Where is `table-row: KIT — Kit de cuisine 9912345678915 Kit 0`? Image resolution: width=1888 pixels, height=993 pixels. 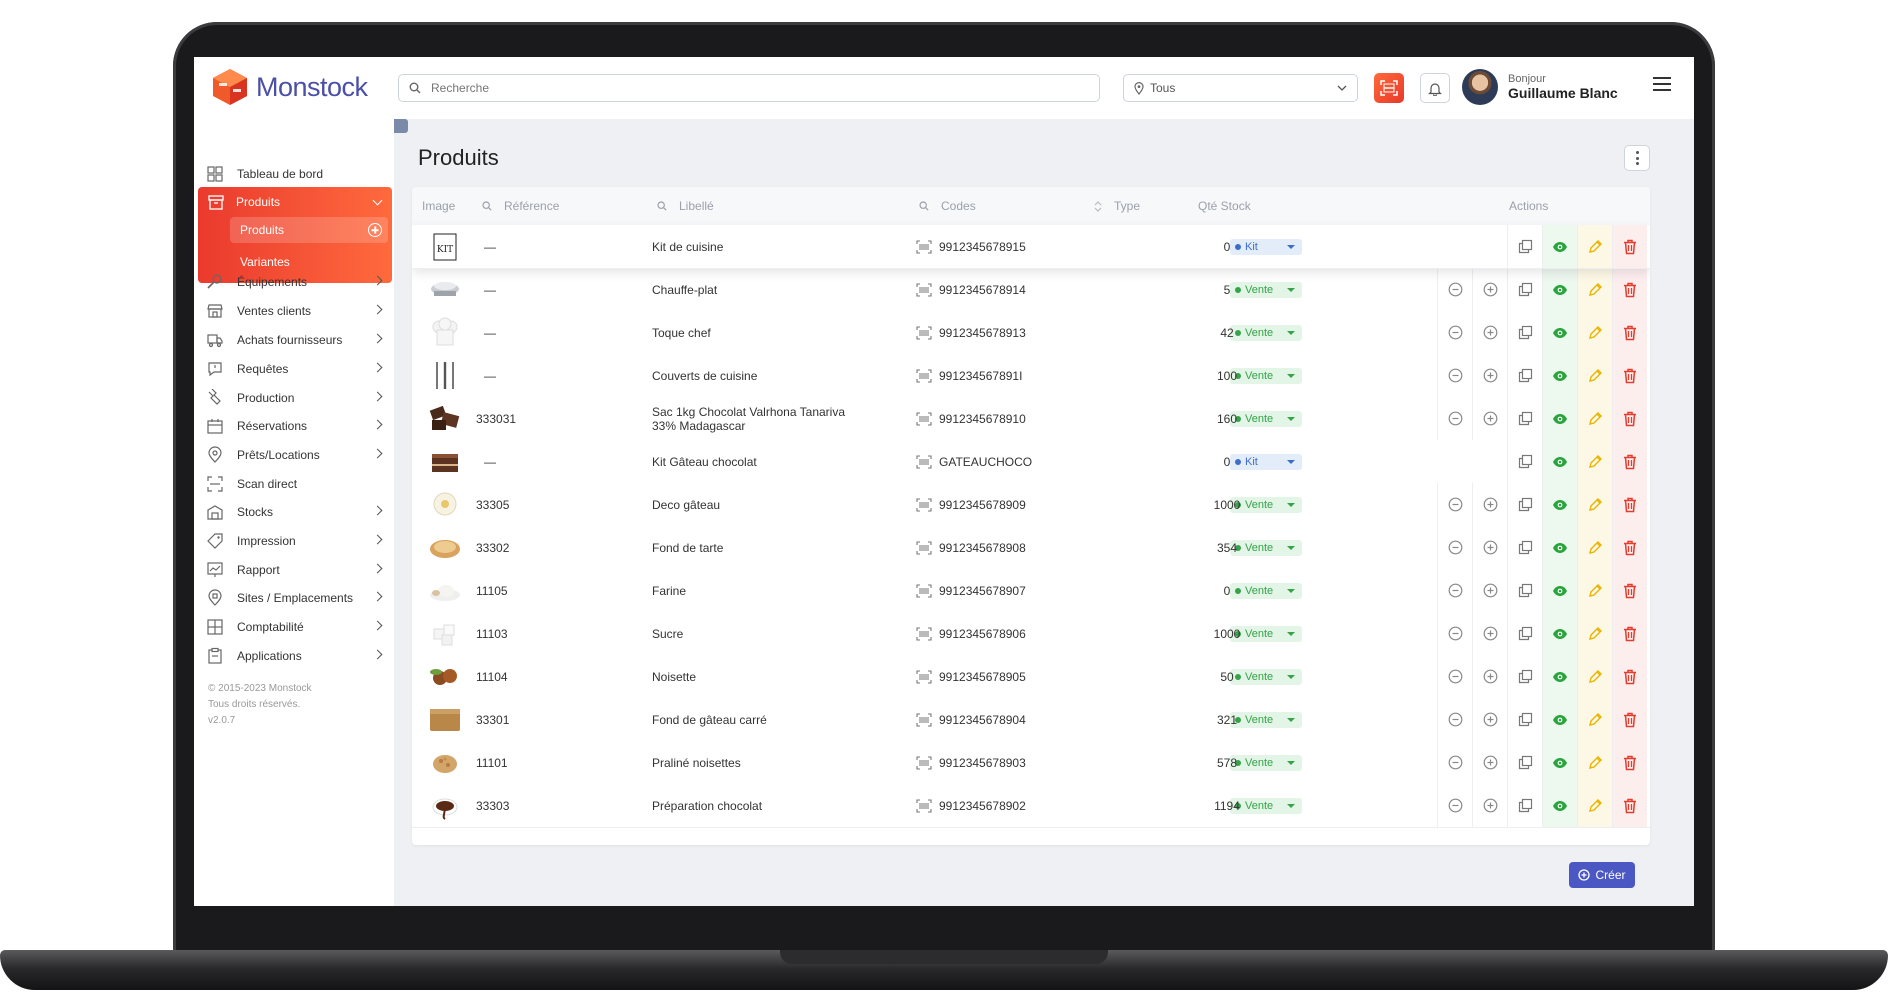
table-row: KIT — Kit de cuisine 9912345678915 Kit 0 is located at coordinates (1031, 247).